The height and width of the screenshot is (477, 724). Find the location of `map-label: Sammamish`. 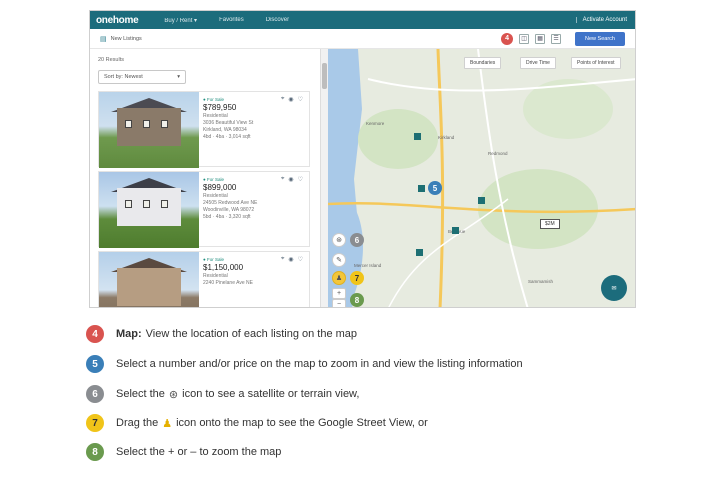

map-label: Sammamish is located at coordinates (541, 281).